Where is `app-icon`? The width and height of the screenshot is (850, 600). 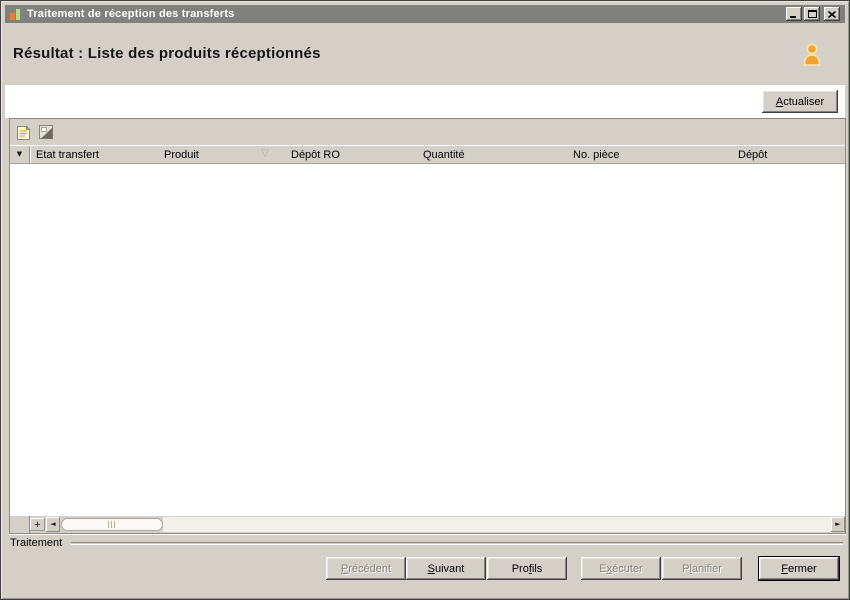
app-icon is located at coordinates (15, 14).